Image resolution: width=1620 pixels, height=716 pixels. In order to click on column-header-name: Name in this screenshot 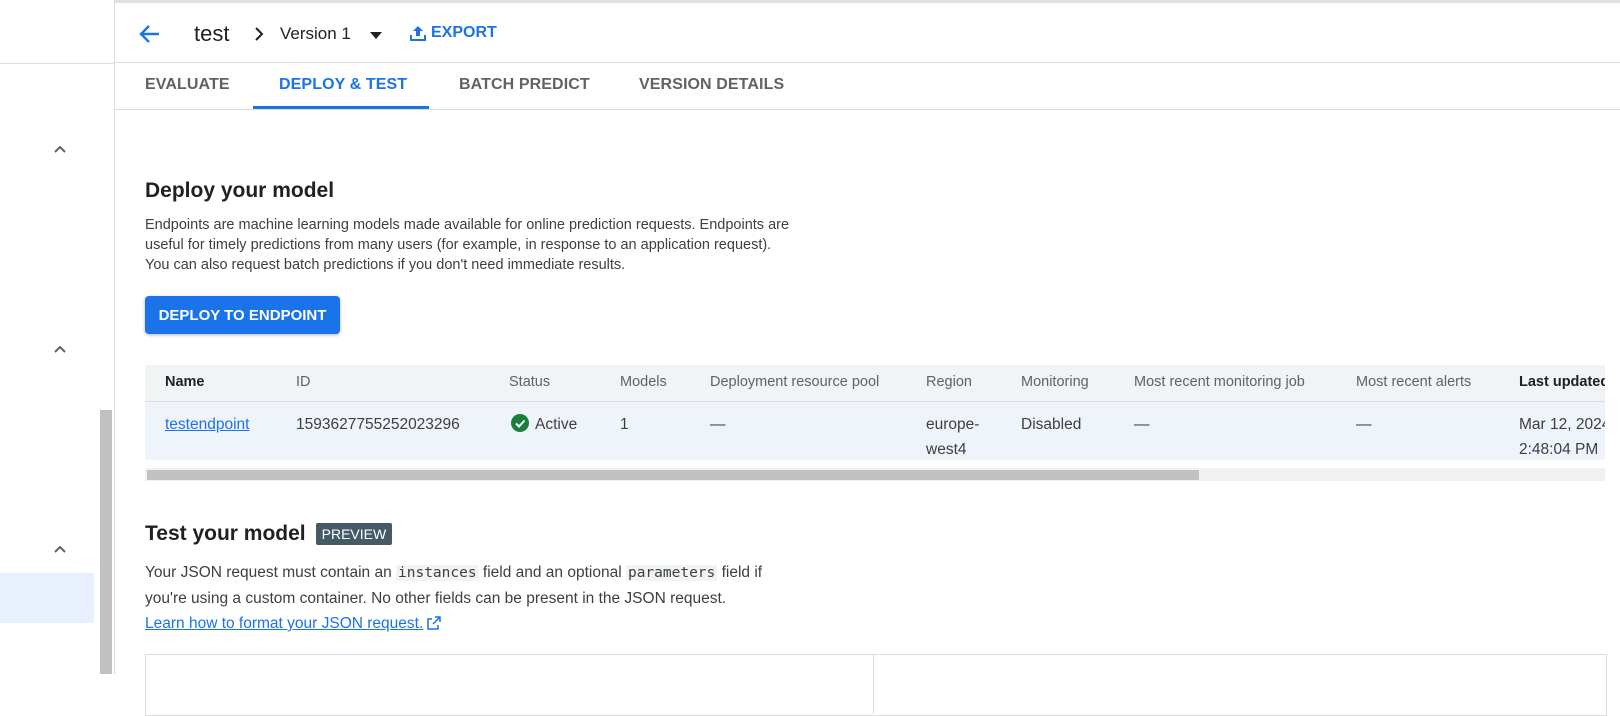, I will do `click(185, 382)`.